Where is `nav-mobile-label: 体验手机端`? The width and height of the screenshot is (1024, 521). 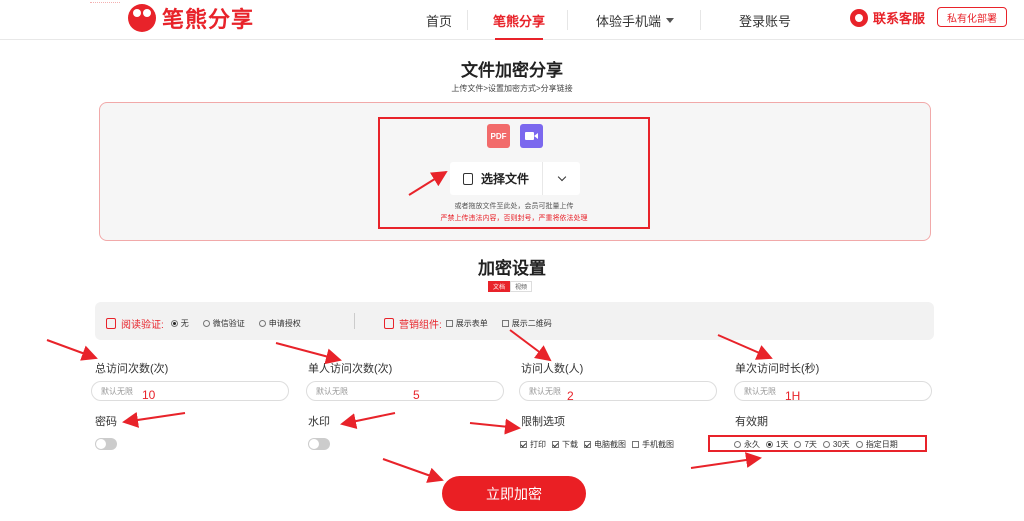
nav-mobile-label: 体验手机端 is located at coordinates (628, 21).